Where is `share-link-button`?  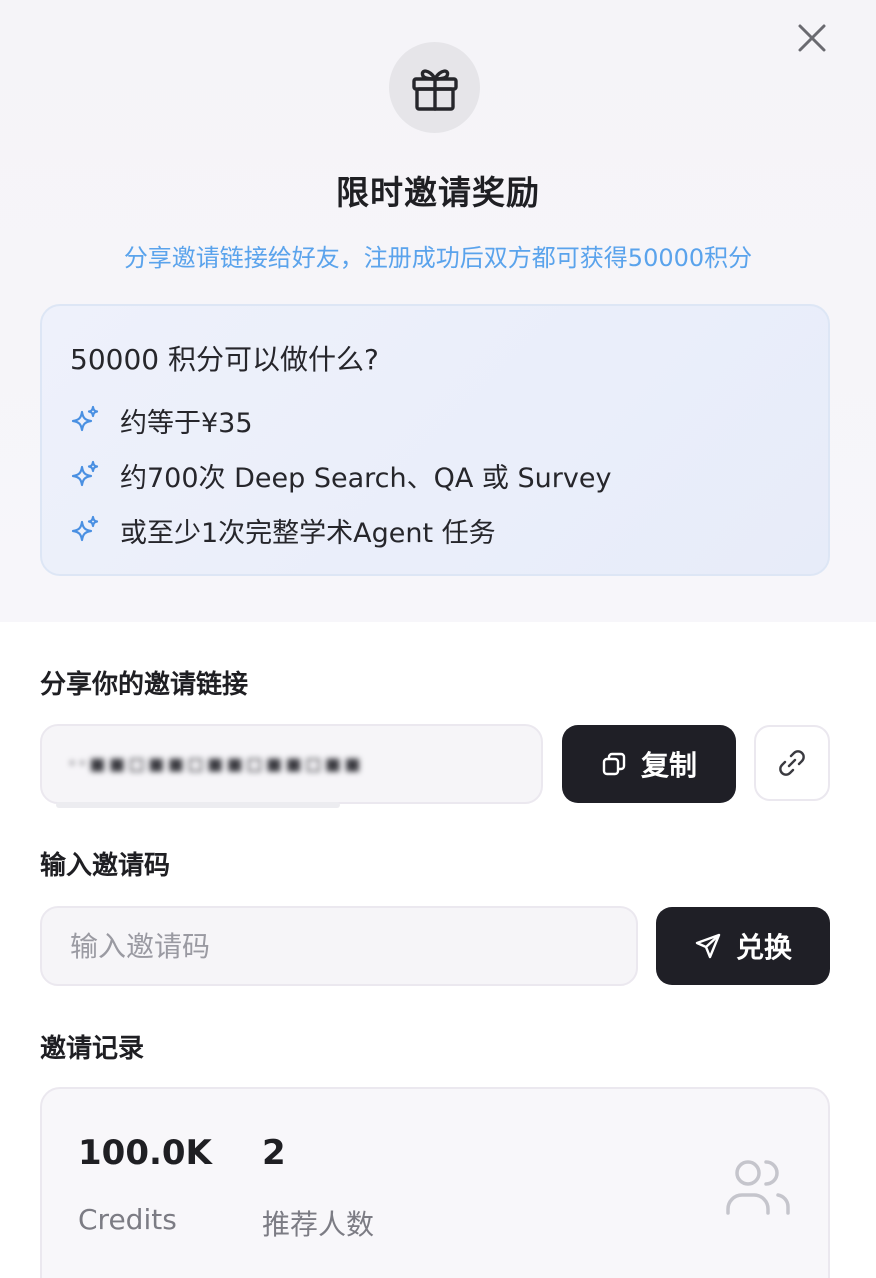 share-link-button is located at coordinates (792, 763).